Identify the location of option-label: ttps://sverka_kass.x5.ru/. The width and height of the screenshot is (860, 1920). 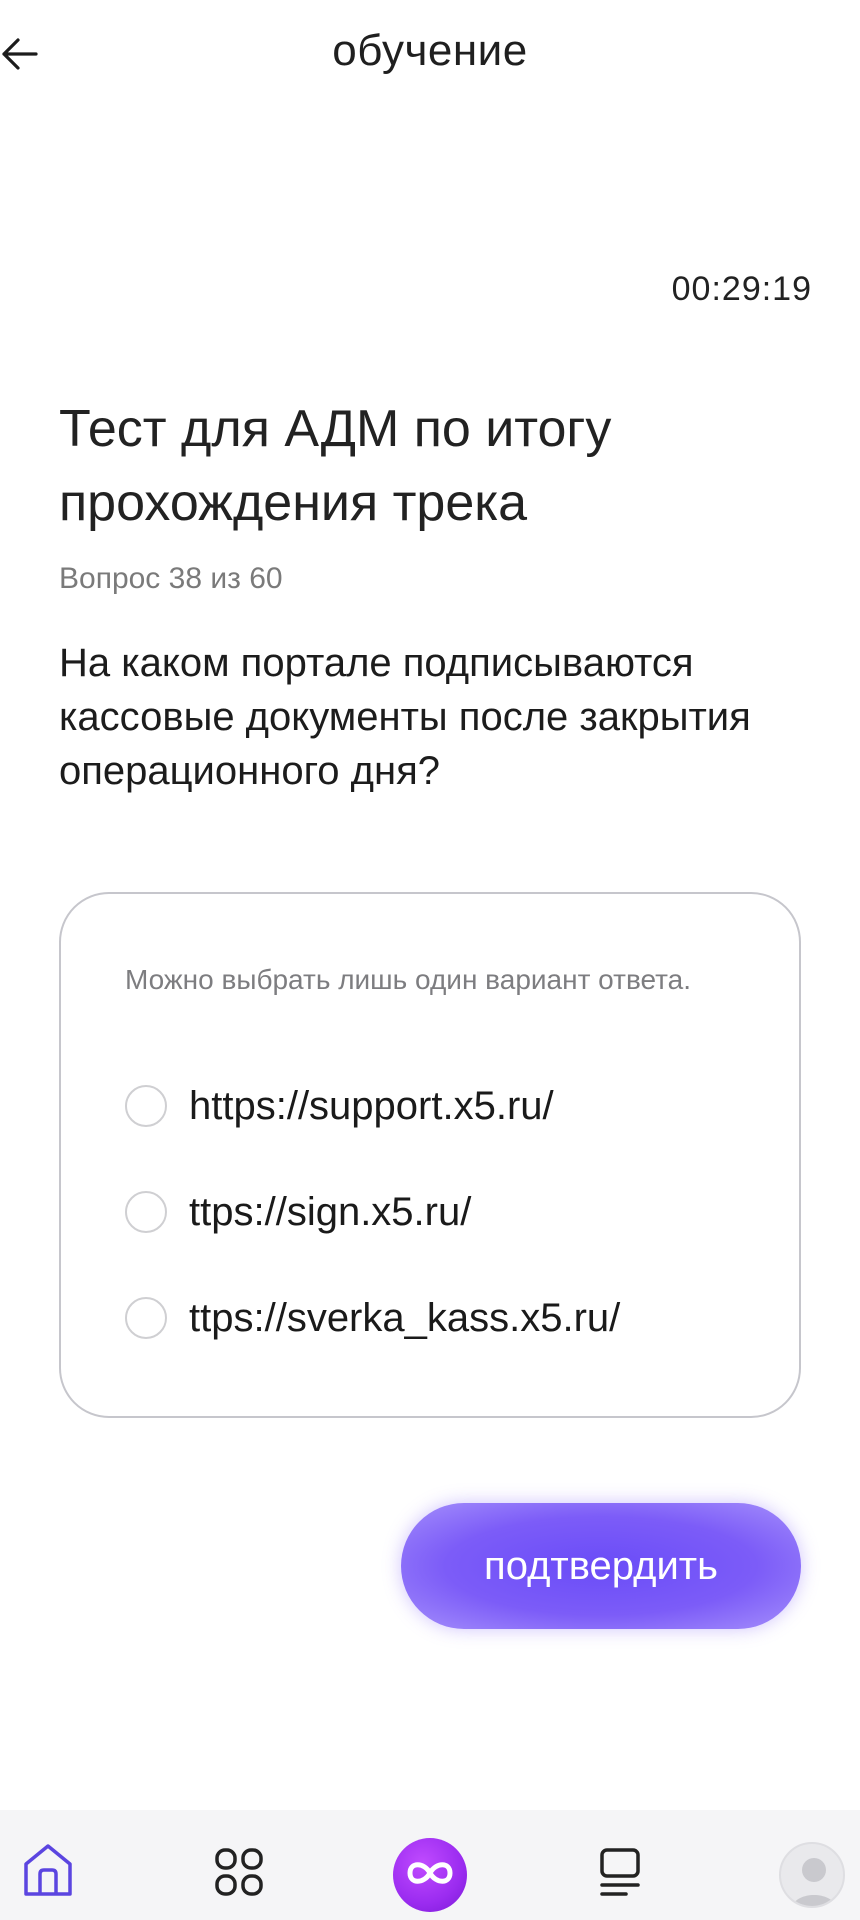
(405, 1317).